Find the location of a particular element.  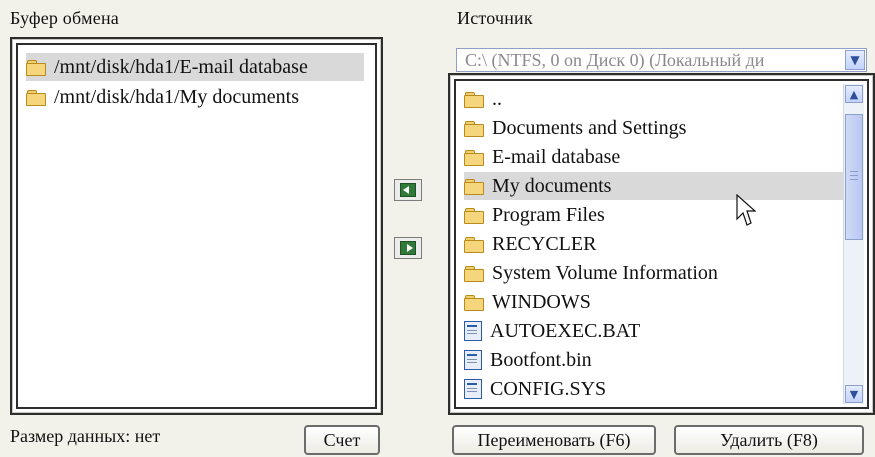

source-item-label: CONFIG.SYS is located at coordinates (548, 388).